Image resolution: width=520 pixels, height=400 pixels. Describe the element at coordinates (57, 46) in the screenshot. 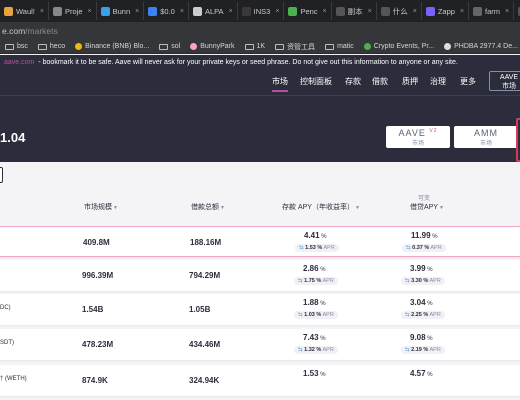

I see `bookmark-label: heco` at that location.